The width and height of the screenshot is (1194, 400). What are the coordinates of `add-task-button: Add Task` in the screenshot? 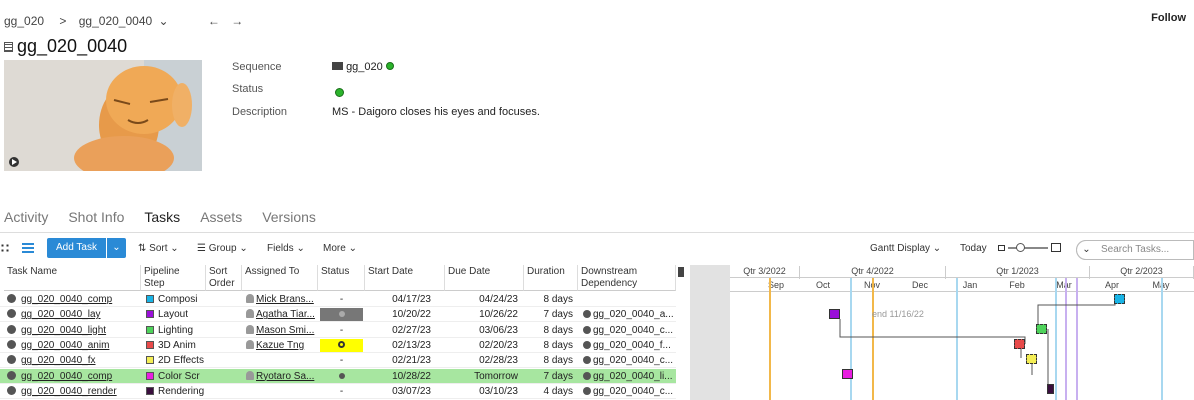 It's located at (76, 248).